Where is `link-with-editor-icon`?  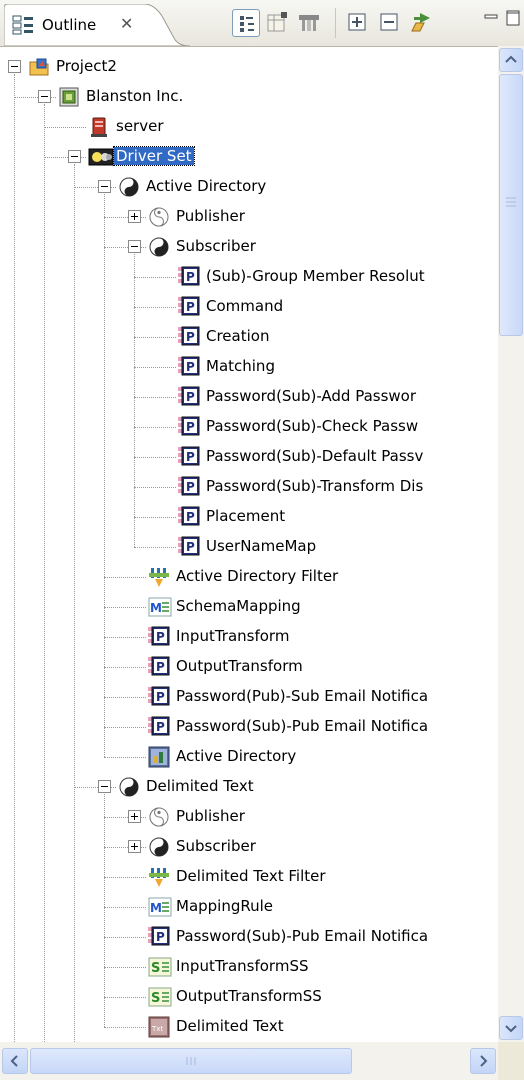 link-with-editor-icon is located at coordinates (422, 23).